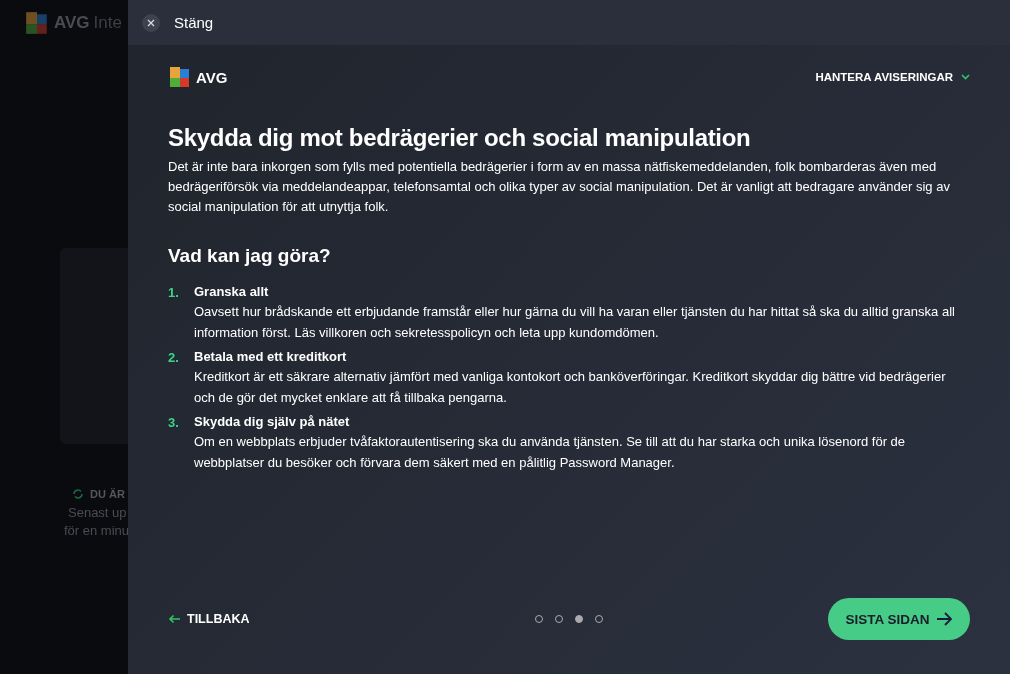 Image resolution: width=1010 pixels, height=674 pixels. Describe the element at coordinates (78, 494) in the screenshot. I see `refresh-icon` at that location.